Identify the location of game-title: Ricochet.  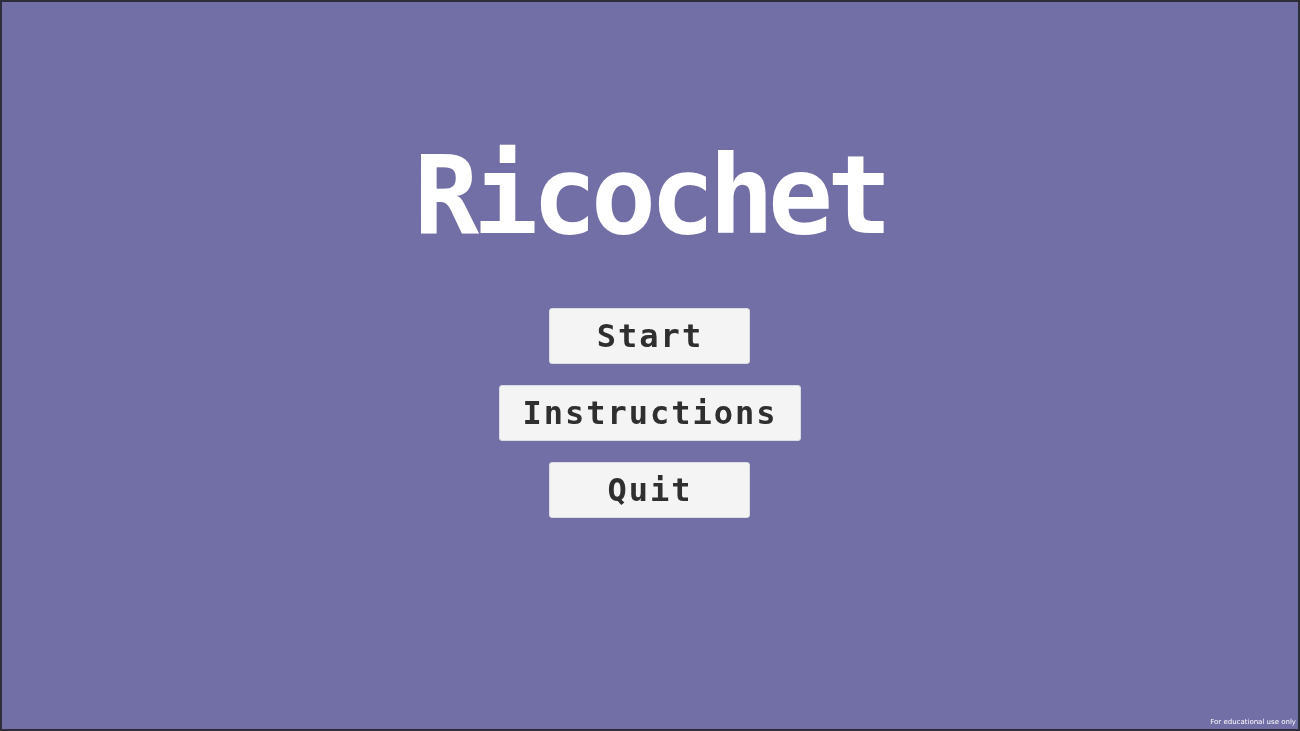
(650, 196).